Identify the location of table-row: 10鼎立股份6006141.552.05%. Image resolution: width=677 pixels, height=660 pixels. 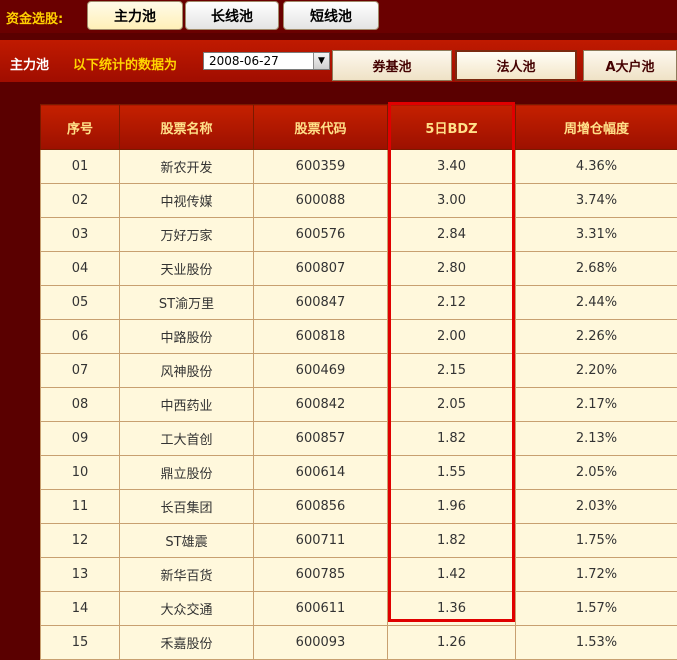
(359, 473).